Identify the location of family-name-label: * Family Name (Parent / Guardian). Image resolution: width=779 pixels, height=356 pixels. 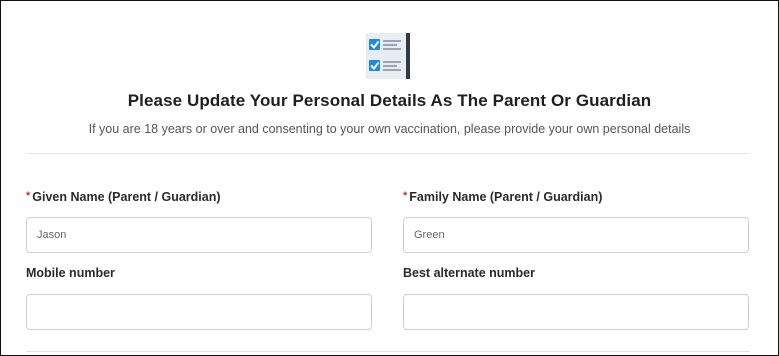
(502, 197).